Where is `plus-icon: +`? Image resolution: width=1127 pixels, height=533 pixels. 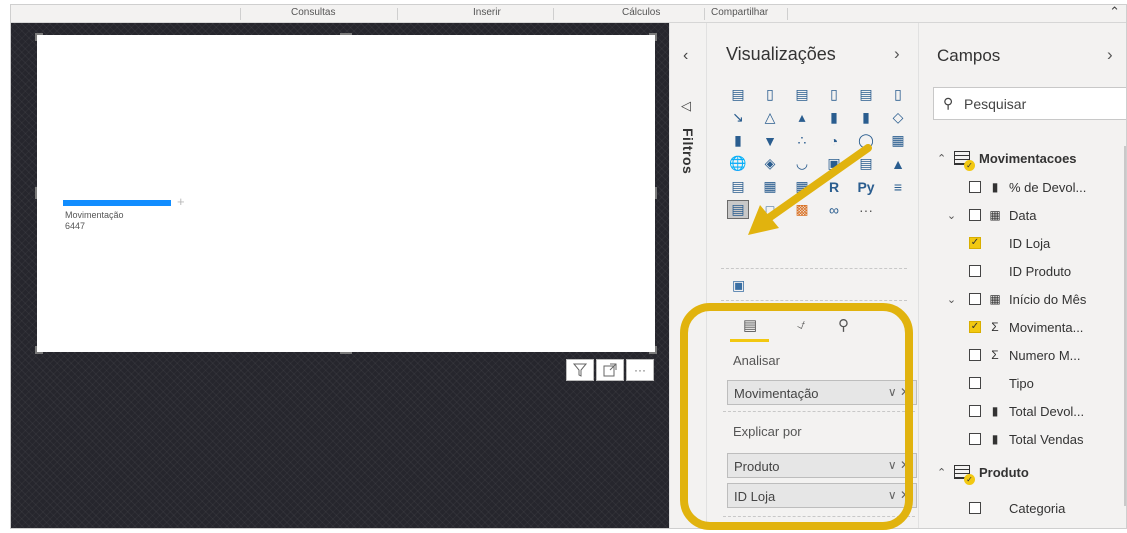 plus-icon: + is located at coordinates (181, 201).